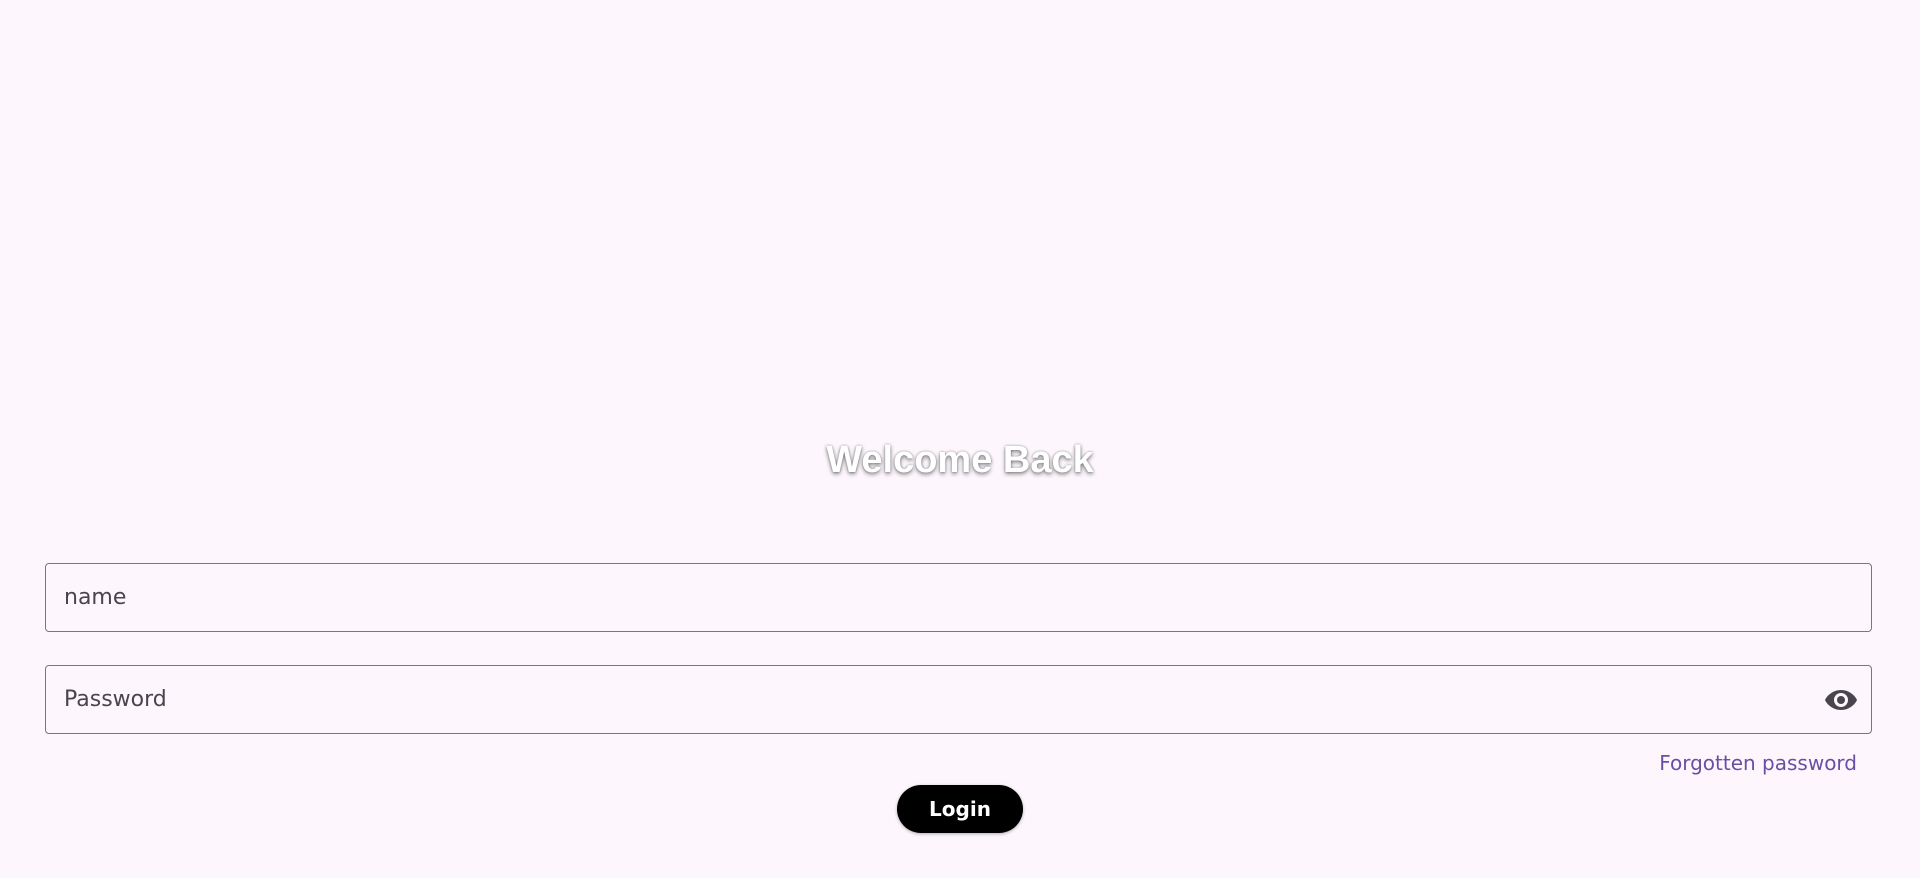 The width and height of the screenshot is (1920, 878). I want to click on login-button: Login, so click(960, 809).